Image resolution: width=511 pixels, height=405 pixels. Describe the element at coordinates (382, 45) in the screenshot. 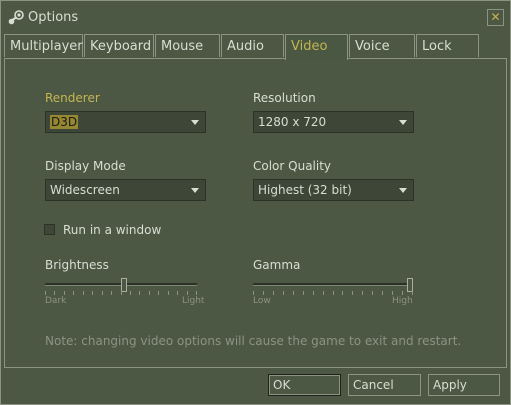

I see `tab-voice: Voice` at that location.